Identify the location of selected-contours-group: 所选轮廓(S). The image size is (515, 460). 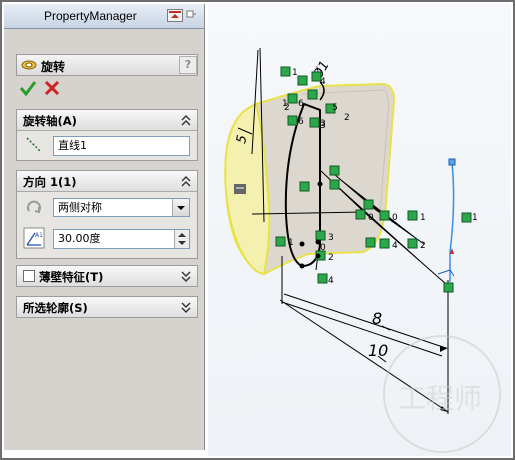
(107, 307).